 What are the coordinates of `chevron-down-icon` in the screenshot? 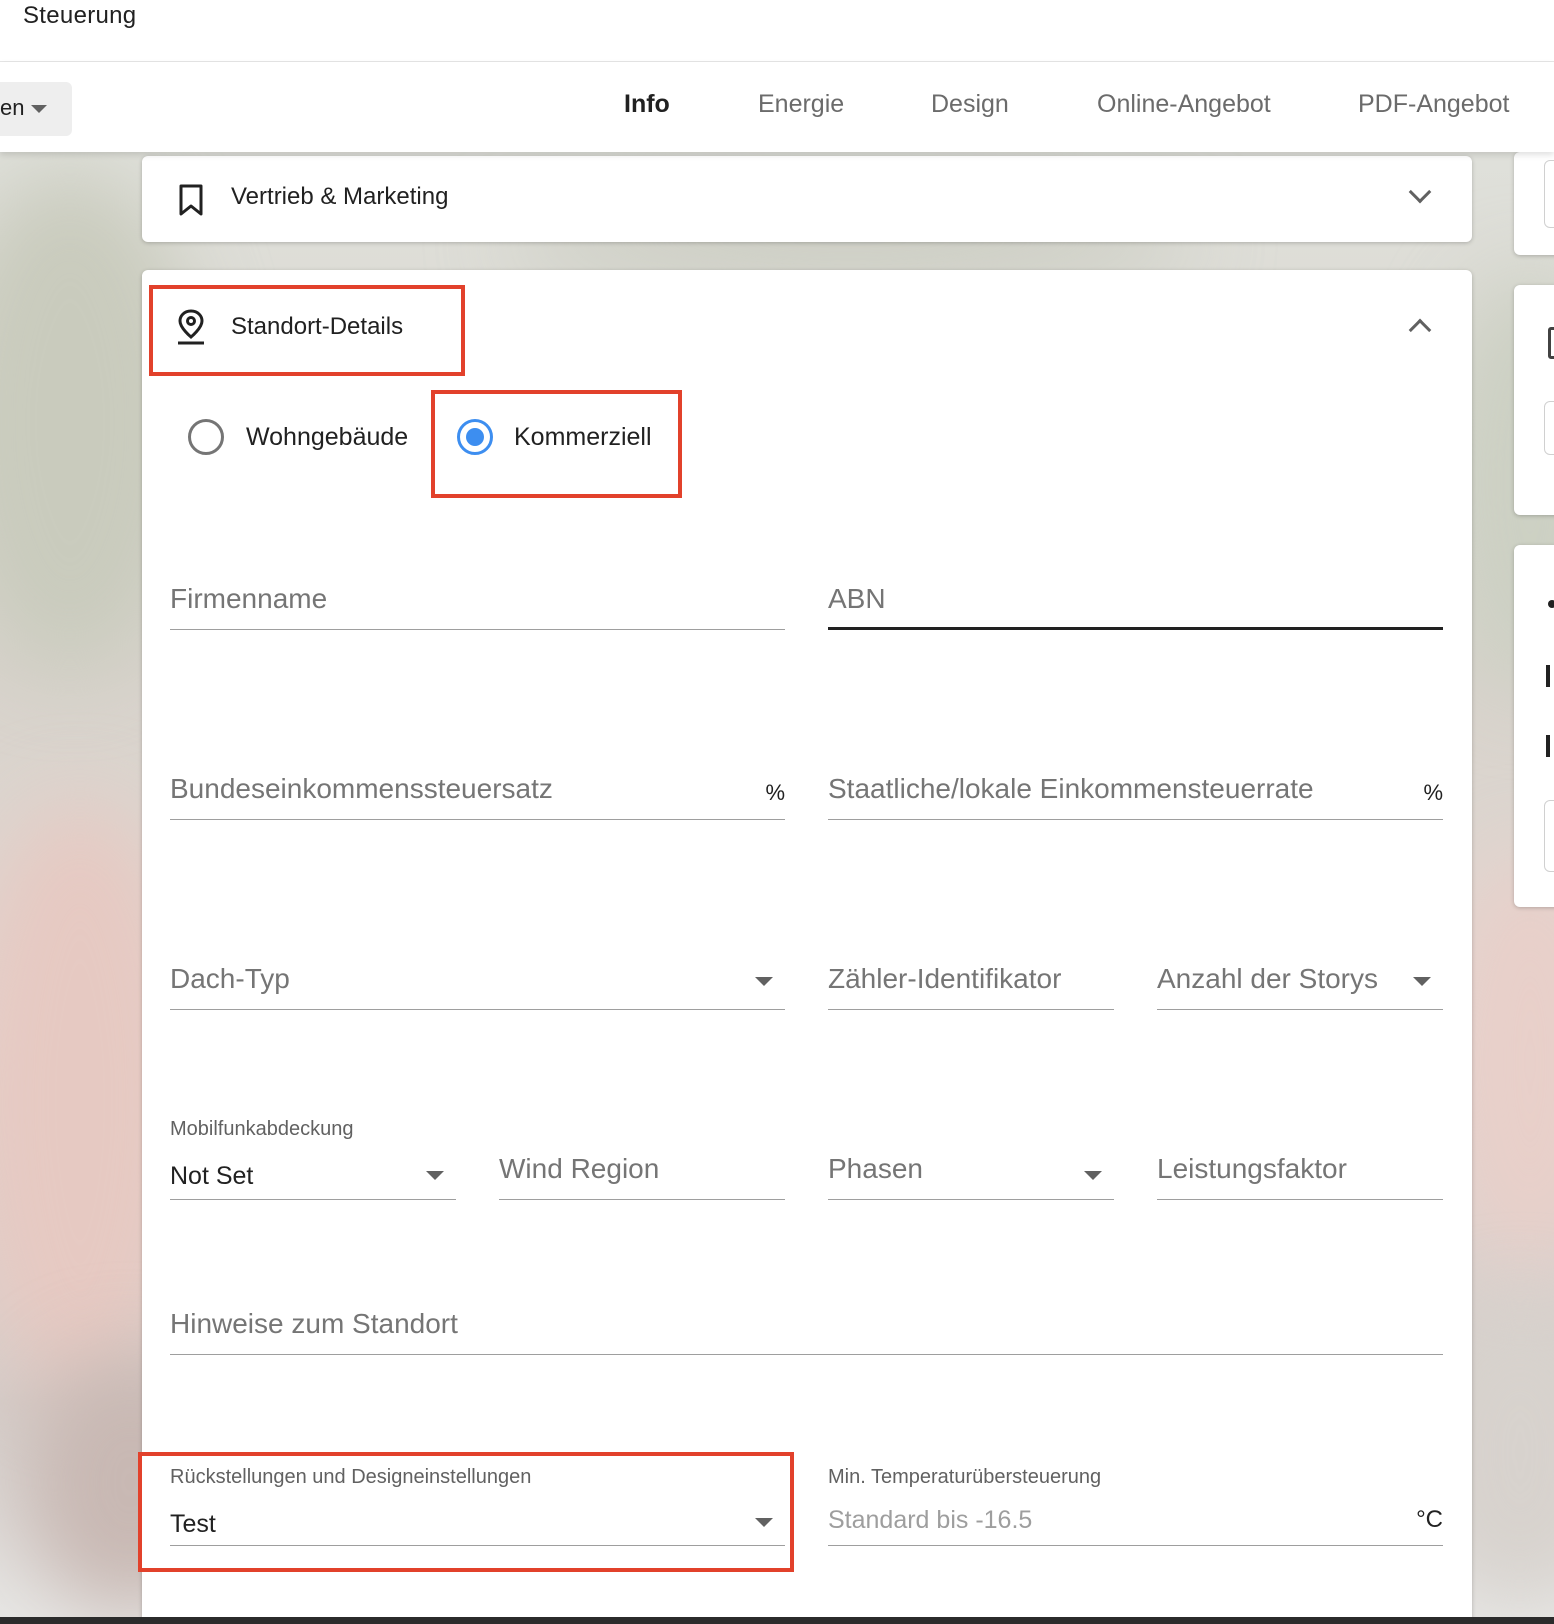 It's located at (1420, 192).